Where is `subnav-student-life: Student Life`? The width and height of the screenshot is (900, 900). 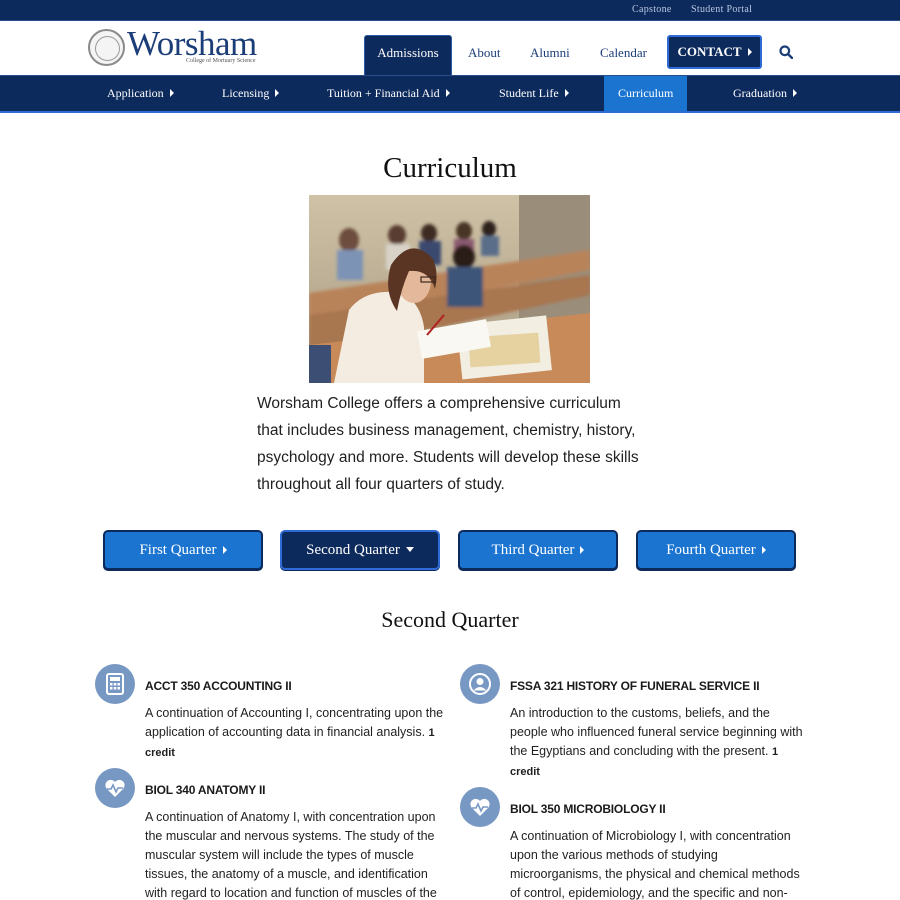 subnav-student-life: Student Life is located at coordinates (534, 93).